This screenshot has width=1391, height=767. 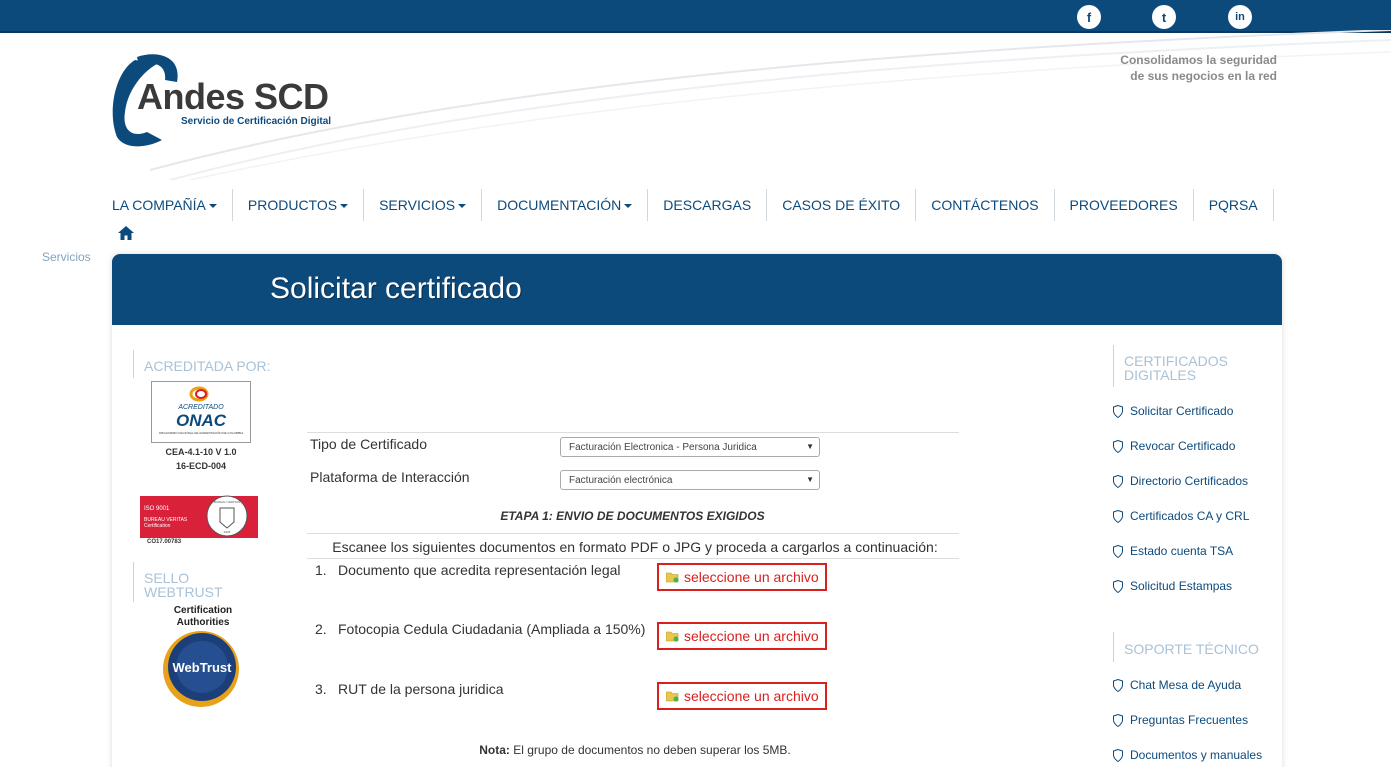 I want to click on plataforma-label: Plataforma de Interacción, so click(x=390, y=477).